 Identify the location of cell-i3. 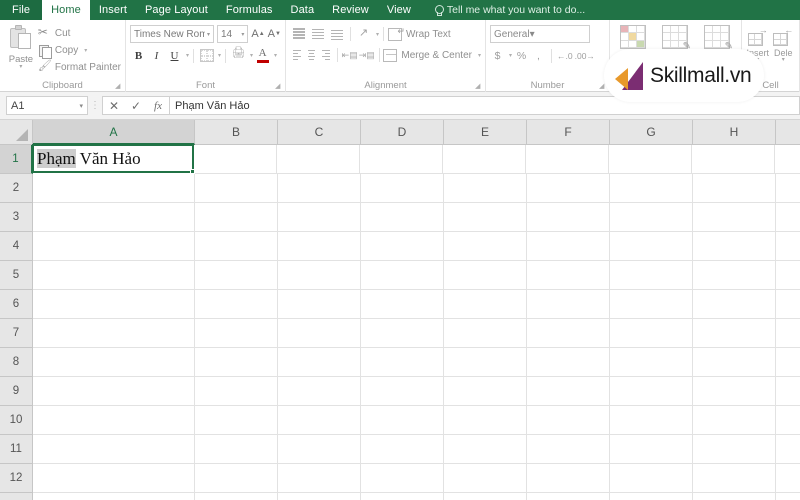
(788, 217).